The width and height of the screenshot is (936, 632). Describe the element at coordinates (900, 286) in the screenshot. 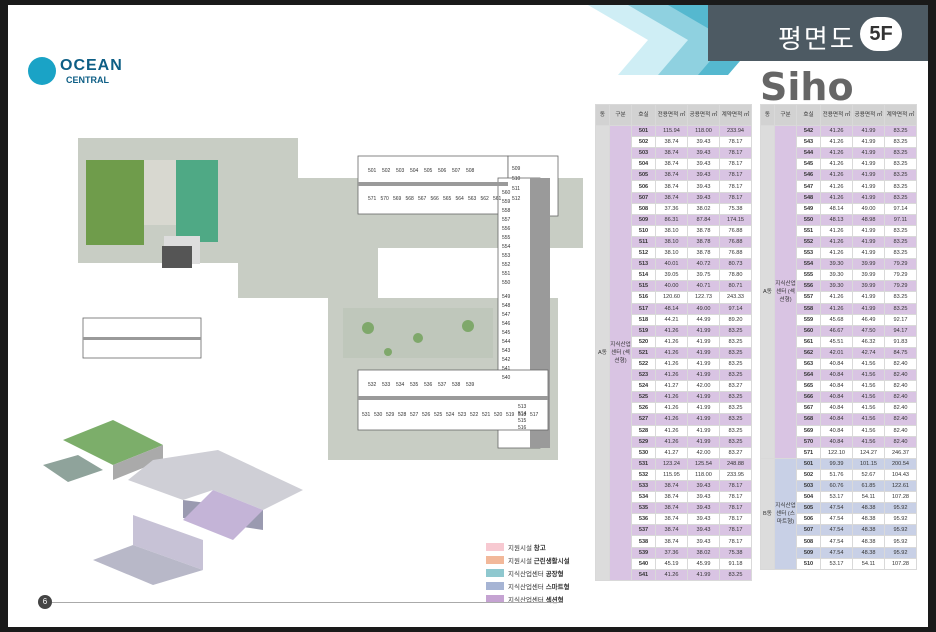

I see `area-value: 79.29` at that location.